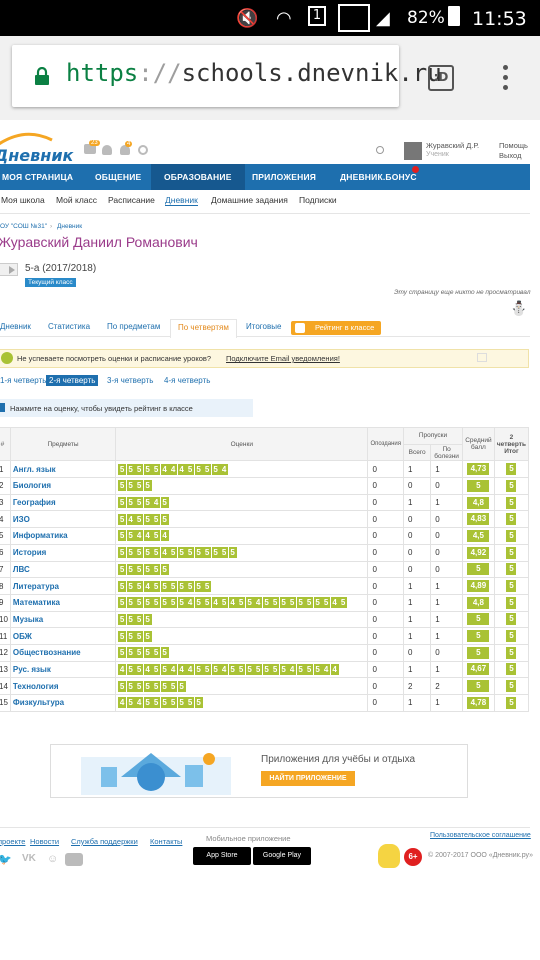 This screenshot has height=960, width=540. I want to click on subject-name: Англ. язык, so click(63, 469).